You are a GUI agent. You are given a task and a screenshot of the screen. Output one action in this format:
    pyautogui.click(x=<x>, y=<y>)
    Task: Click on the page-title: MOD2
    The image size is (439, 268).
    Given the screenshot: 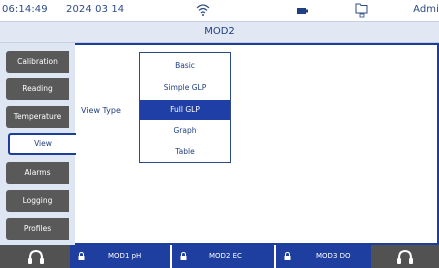 What is the action you would take?
    pyautogui.click(x=219, y=31)
    